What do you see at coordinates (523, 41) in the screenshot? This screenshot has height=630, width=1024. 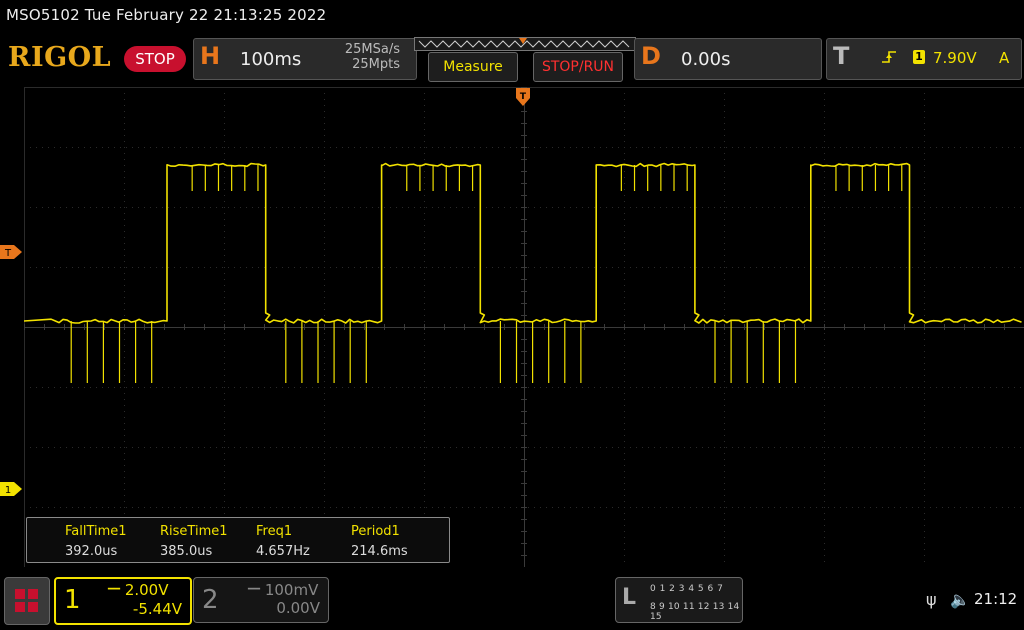 I see `memory-trigger-pointer-icon` at bounding box center [523, 41].